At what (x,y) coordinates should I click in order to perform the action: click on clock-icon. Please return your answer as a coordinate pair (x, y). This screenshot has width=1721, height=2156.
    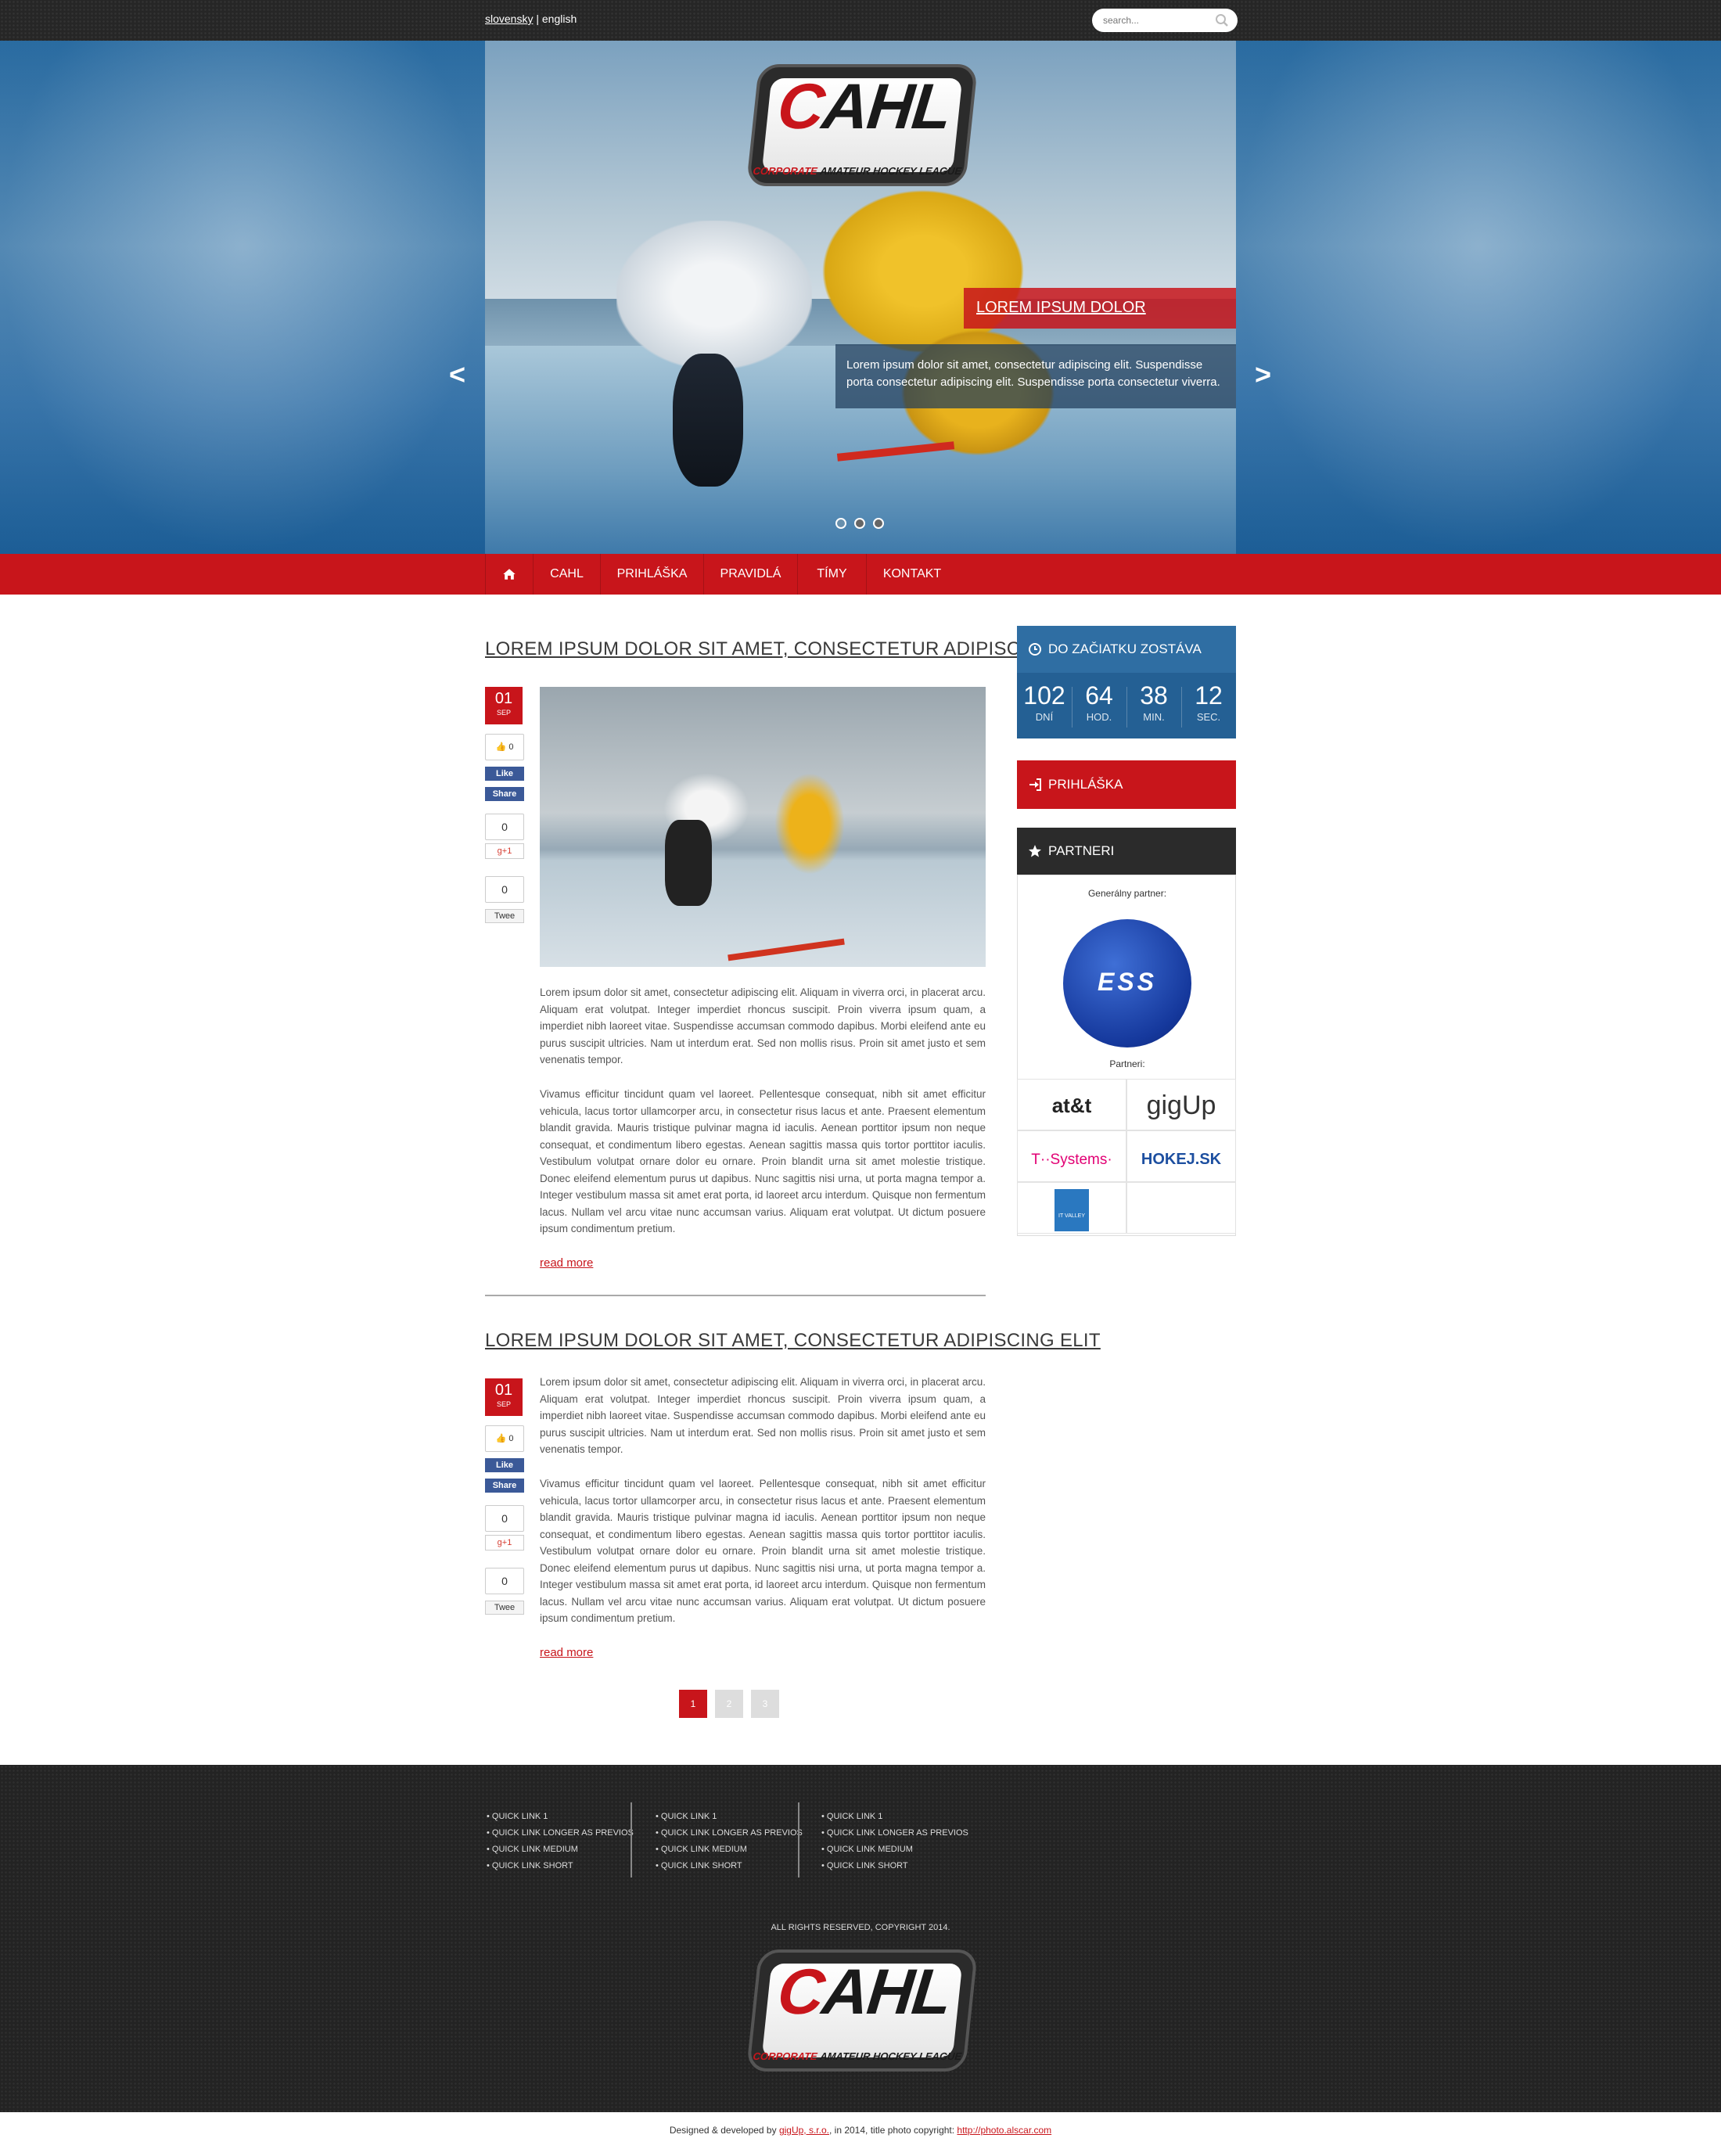
    Looking at the image, I should click on (1035, 649).